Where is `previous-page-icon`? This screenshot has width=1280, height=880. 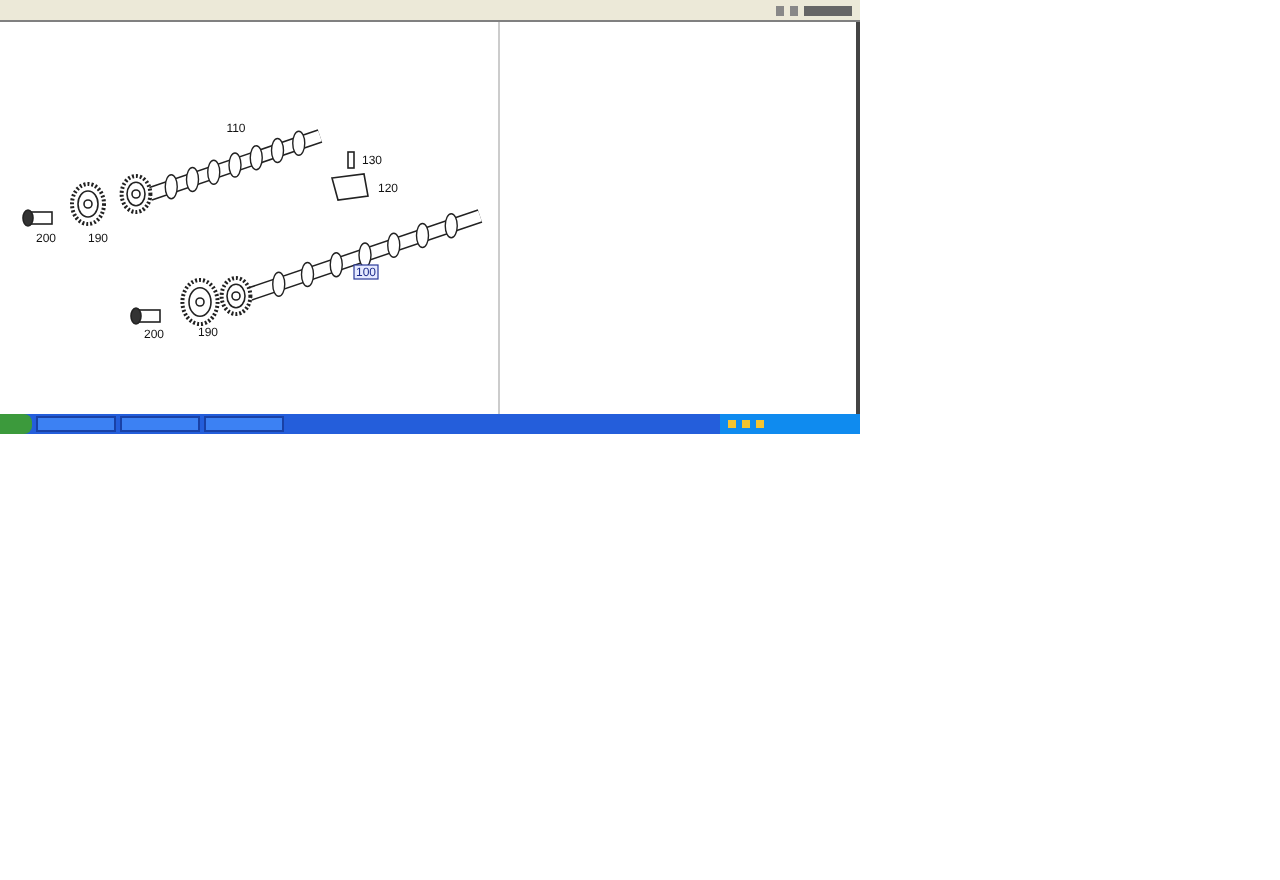
previous-page-icon is located at coordinates (780, 10).